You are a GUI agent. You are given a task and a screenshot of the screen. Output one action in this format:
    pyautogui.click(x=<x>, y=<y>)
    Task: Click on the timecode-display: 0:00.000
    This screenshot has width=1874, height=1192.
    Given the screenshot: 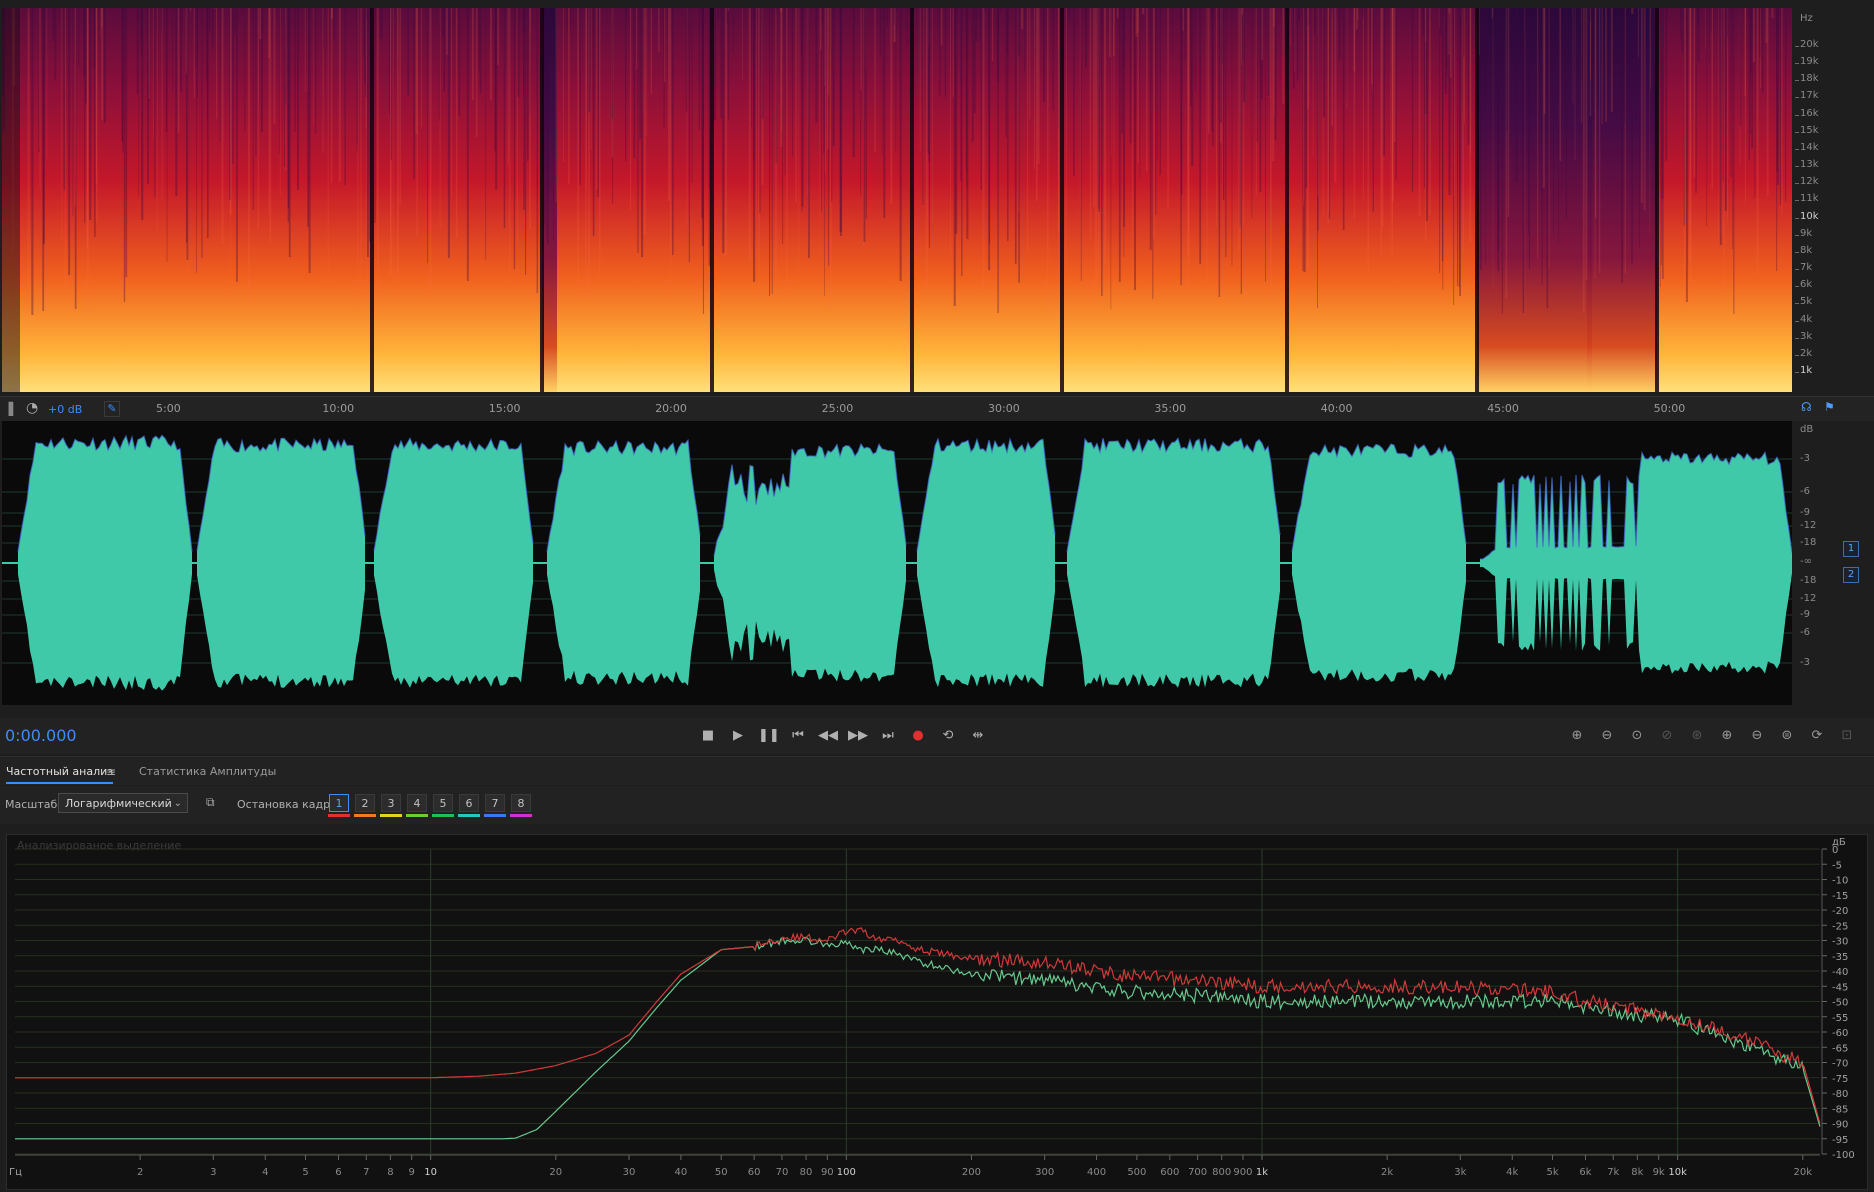 What is the action you would take?
    pyautogui.click(x=41, y=735)
    